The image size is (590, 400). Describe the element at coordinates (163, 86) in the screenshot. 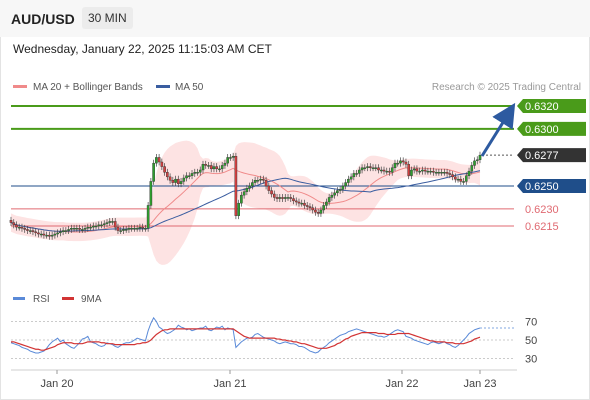

I see `ma50-legend-swatch` at that location.